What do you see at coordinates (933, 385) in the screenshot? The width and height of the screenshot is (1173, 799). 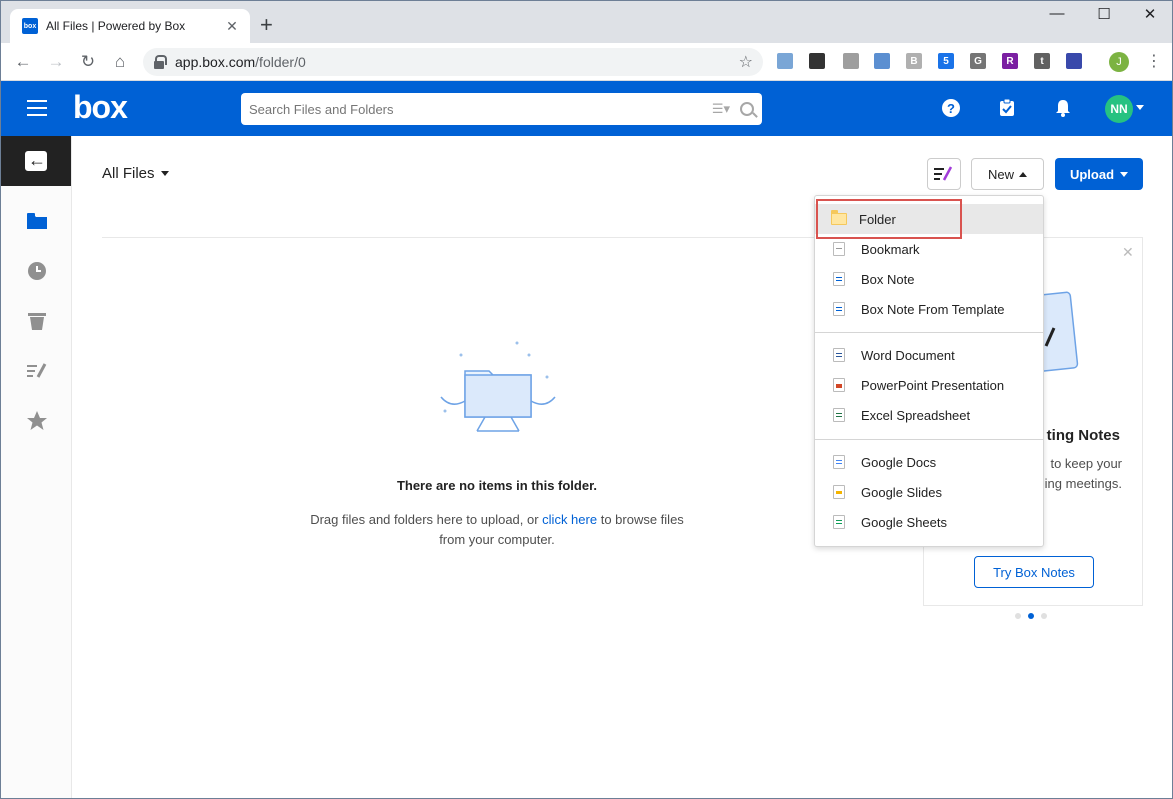 I see `menu-item-label: PowerPoint Presentation` at bounding box center [933, 385].